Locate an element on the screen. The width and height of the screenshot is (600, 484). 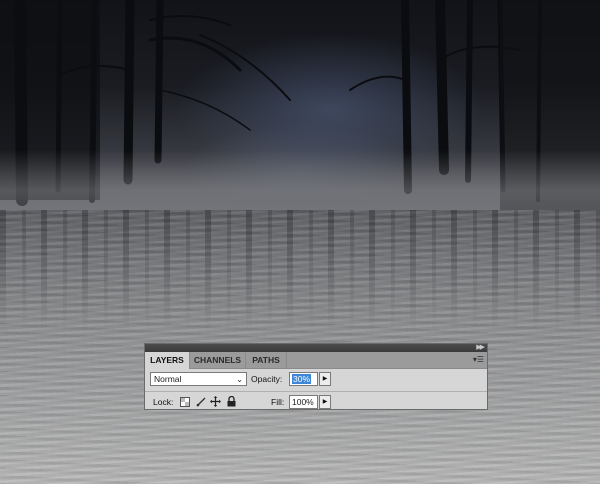
opacity-input: 30% is located at coordinates (303, 379).